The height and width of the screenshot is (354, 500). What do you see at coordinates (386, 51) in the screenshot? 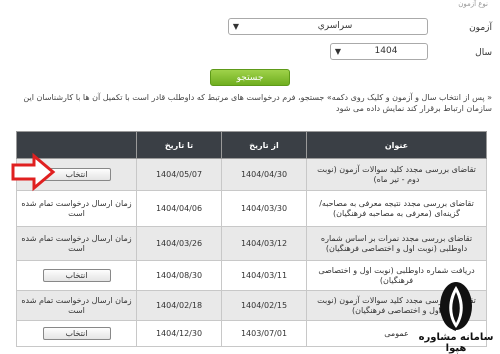
I see `year-select-value: 1404` at bounding box center [386, 51].